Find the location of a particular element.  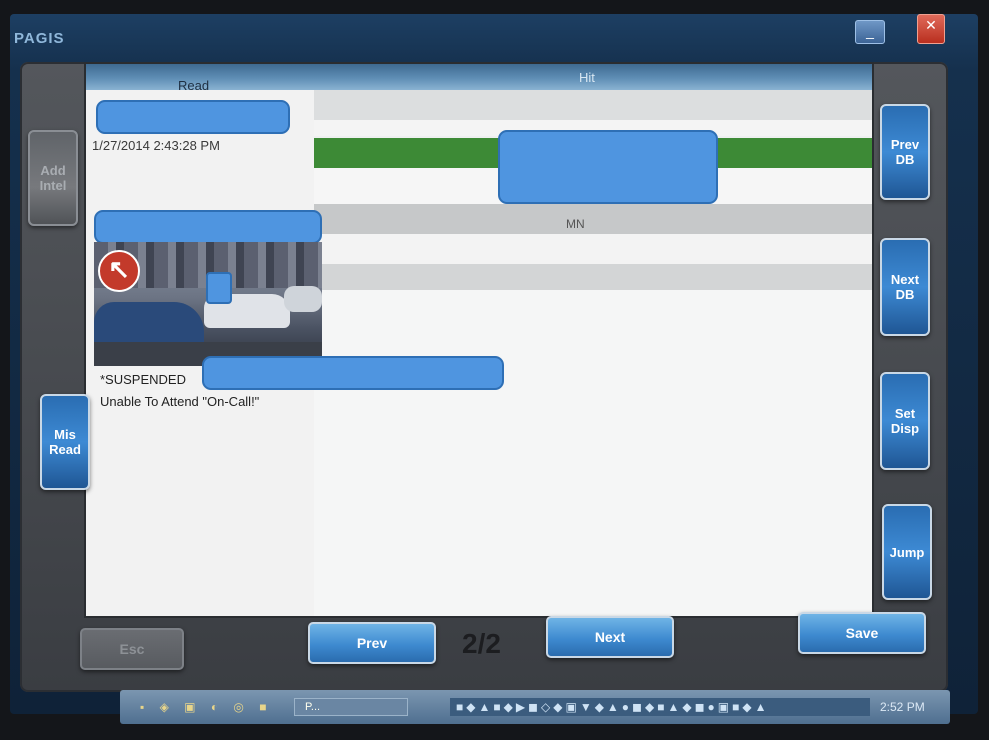

next-db-button: Next DB is located at coordinates (905, 287).